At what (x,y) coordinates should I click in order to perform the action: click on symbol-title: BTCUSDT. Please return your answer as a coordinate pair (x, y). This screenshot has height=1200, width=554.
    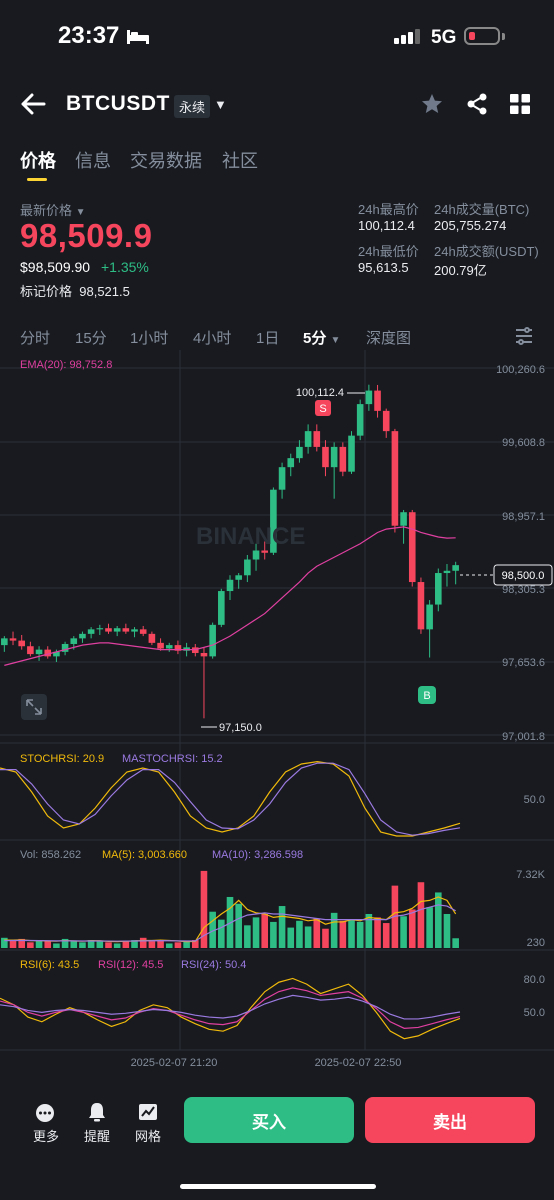
    Looking at the image, I should click on (118, 104).